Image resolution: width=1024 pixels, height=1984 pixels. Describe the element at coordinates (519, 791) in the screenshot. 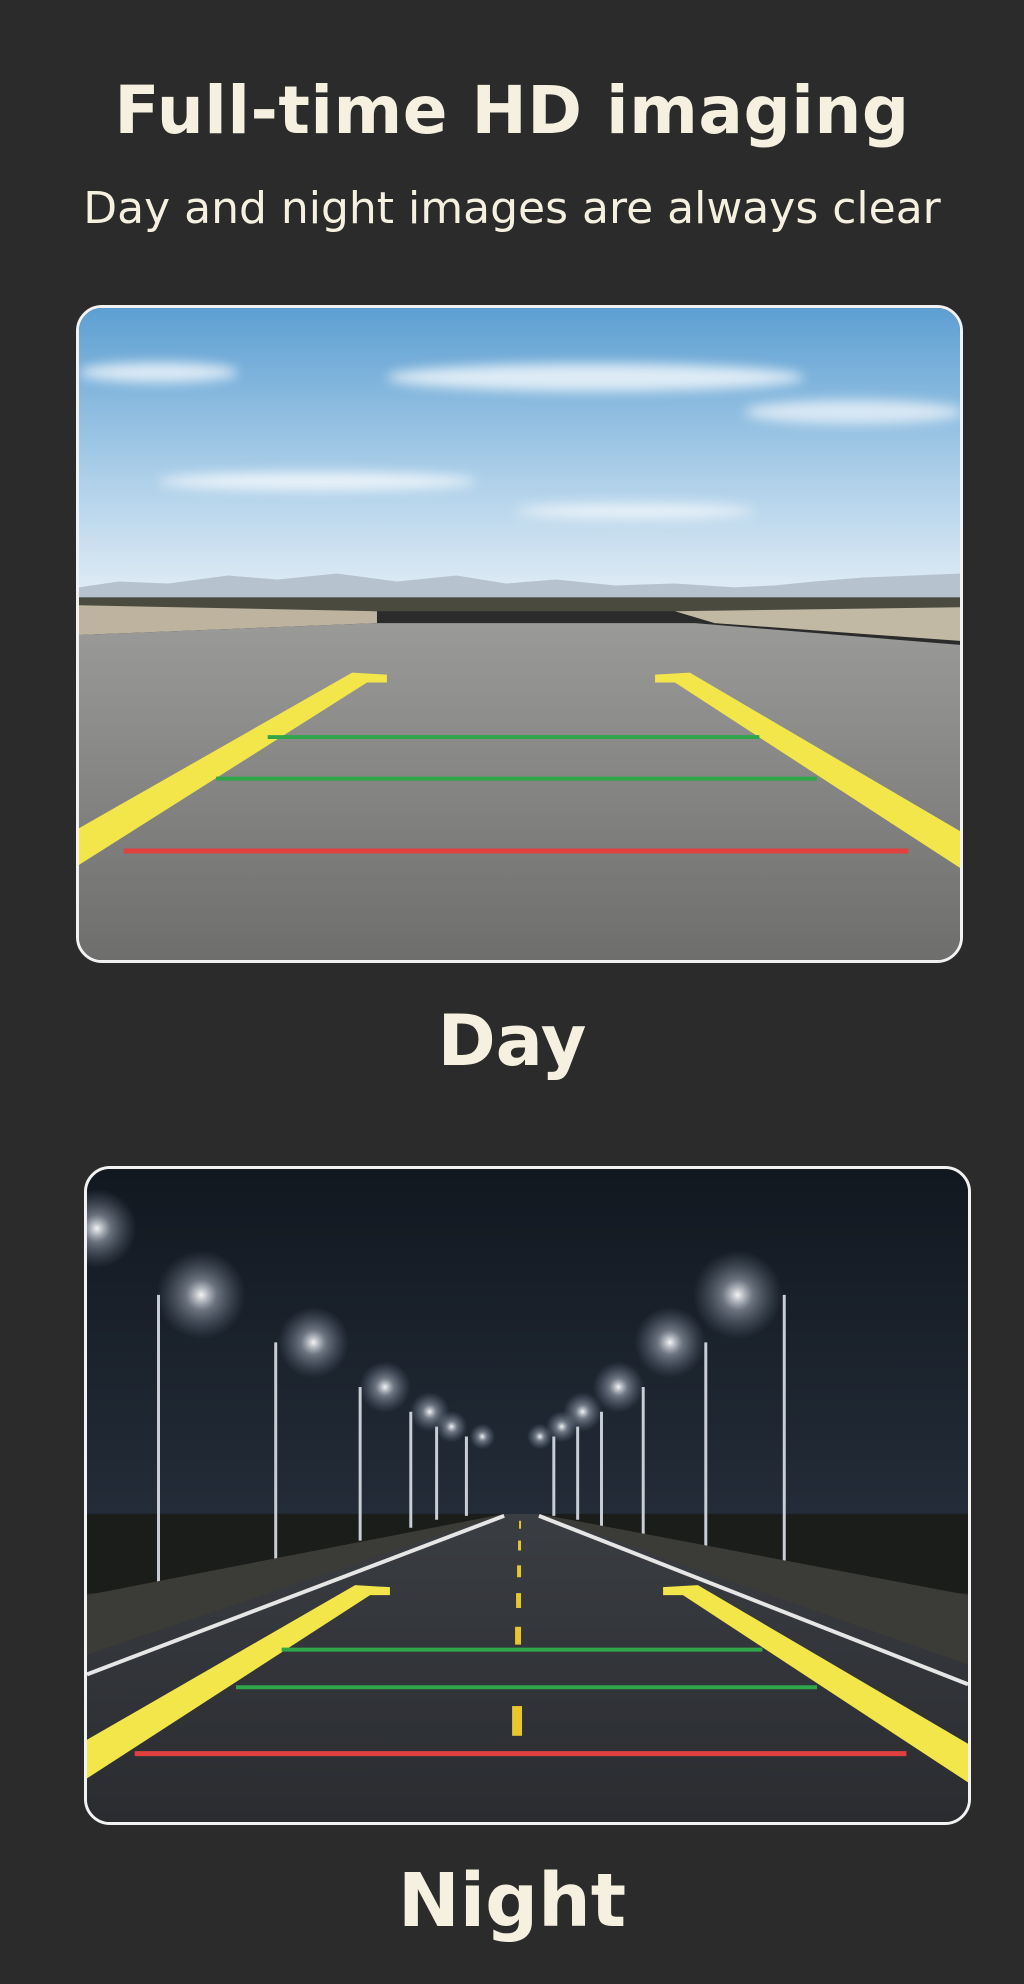

I see `road` at that location.